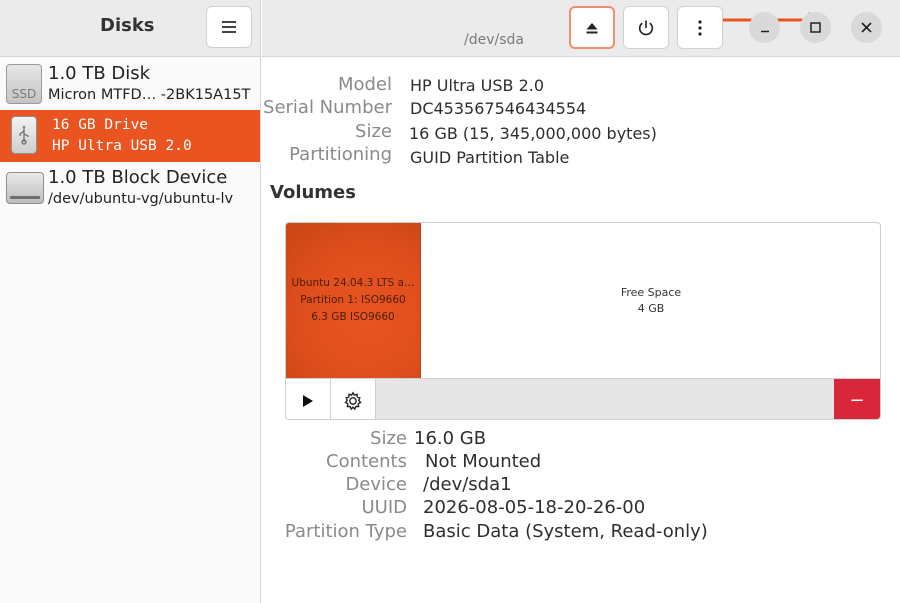  I want to click on partition-size-value: 16.0 GB, so click(450, 438).